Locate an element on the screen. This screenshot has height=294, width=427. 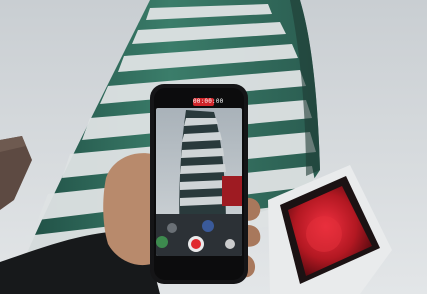
recording-timer: 00:00:00 is located at coordinates (208, 102).